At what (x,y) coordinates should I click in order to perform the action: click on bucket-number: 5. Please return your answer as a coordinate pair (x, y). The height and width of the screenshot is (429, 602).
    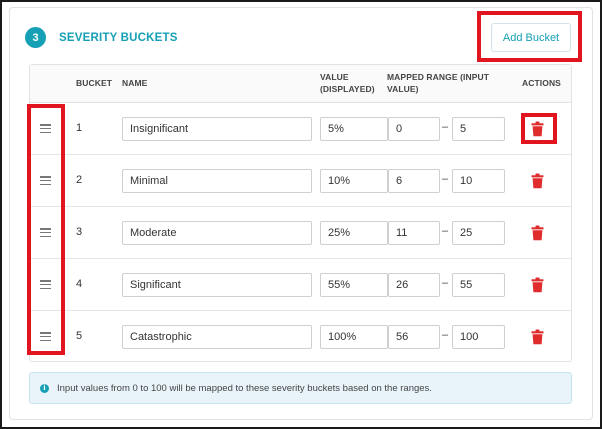
    Looking at the image, I should click on (79, 336).